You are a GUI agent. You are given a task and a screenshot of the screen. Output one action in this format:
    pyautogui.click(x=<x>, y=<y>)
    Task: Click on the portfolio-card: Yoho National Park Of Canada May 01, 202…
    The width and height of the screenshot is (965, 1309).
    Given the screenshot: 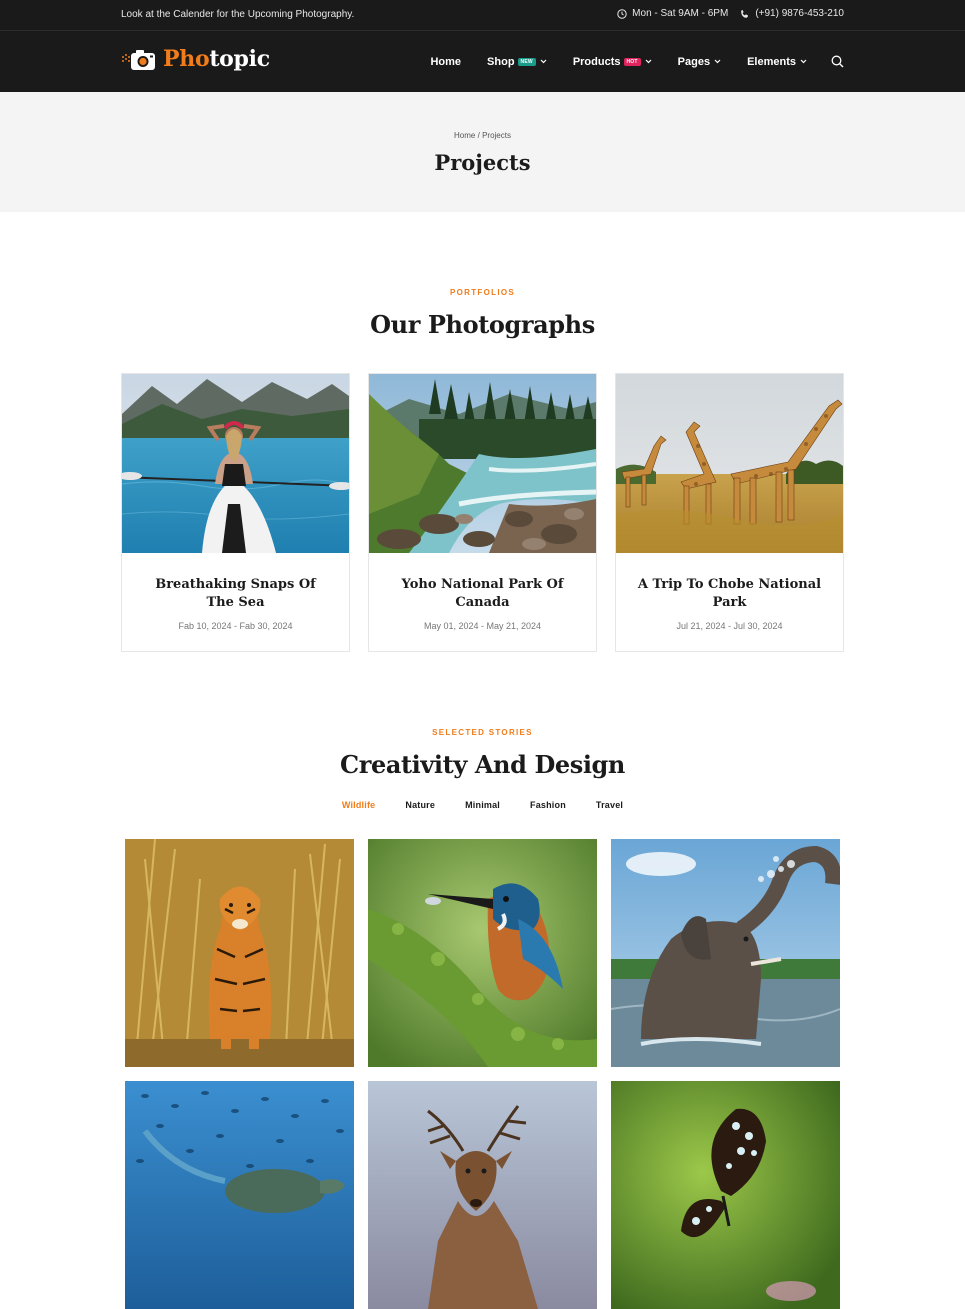 What is the action you would take?
    pyautogui.click(x=482, y=512)
    